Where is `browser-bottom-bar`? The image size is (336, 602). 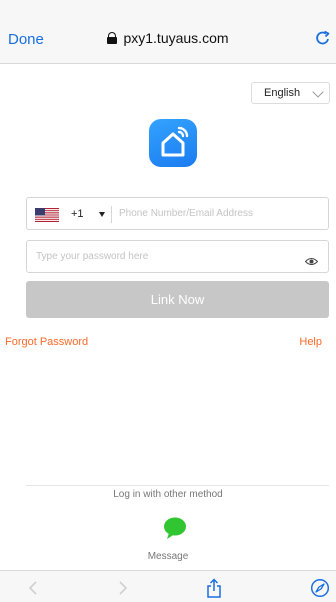
browser-bottom-bar is located at coordinates (168, 586).